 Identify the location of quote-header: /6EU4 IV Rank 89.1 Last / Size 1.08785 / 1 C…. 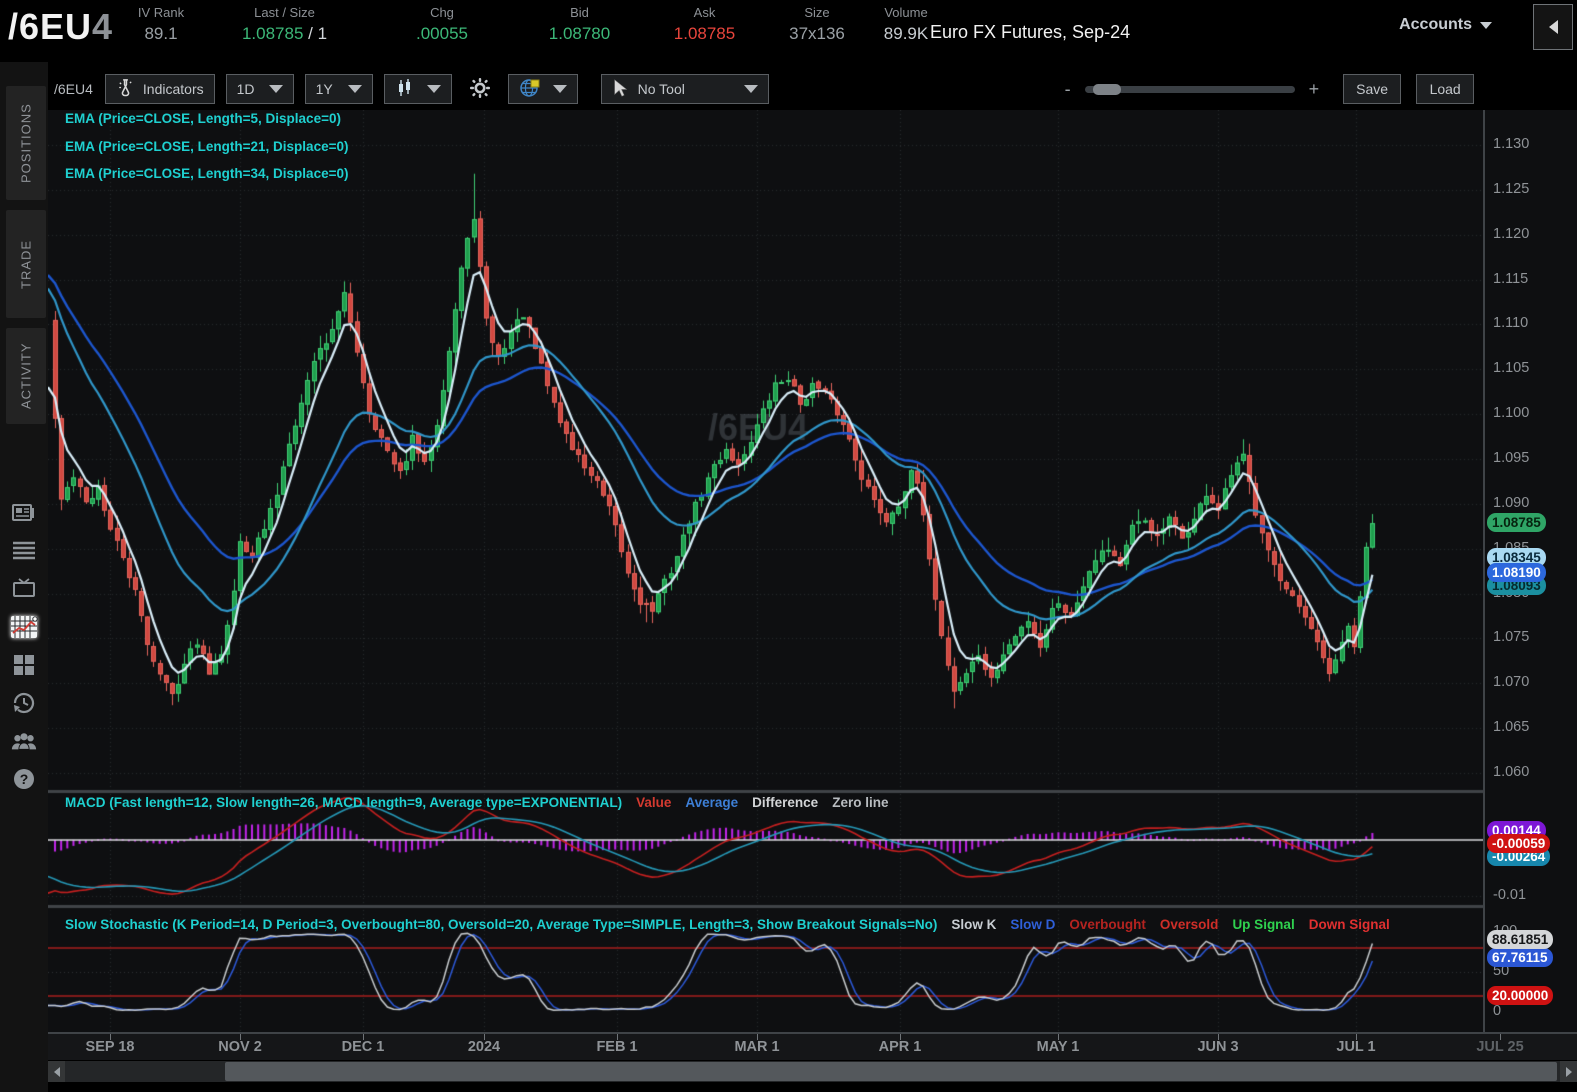
(788, 31).